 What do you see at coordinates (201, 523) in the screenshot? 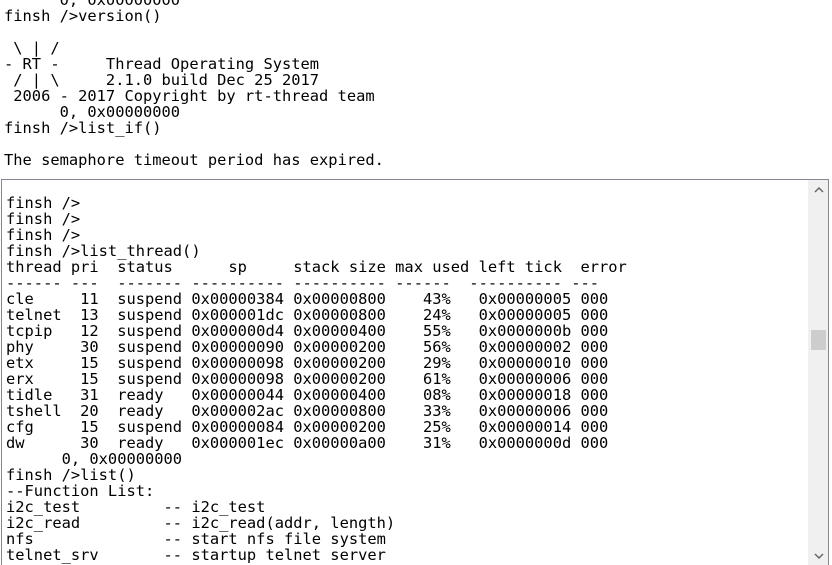
I see `function-list-item: i2c_read -- i2c_read(addr, length)` at bounding box center [201, 523].